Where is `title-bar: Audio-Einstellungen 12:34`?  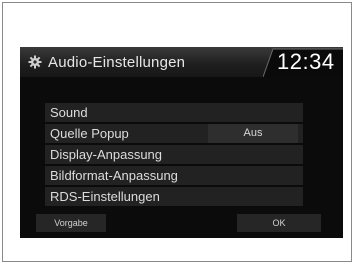
title-bar: Audio-Einstellungen 12:34 is located at coordinates (181, 62).